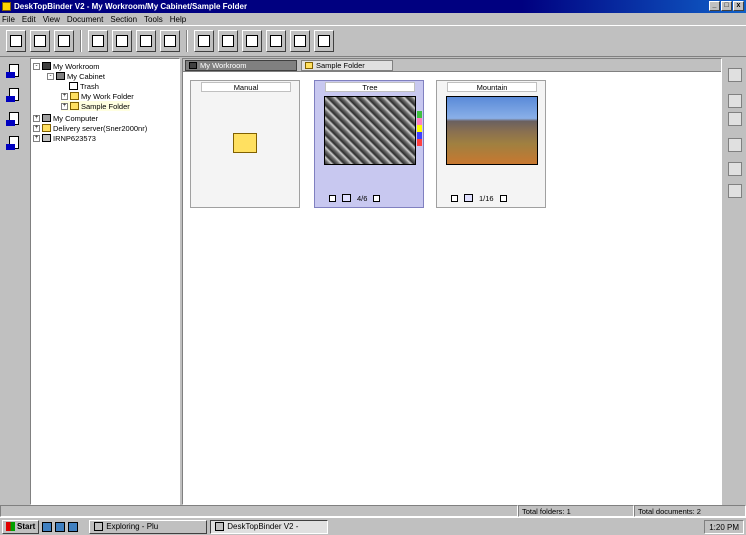 Image resolution: width=746 pixels, height=535 pixels. I want to click on binder-card-manual: Manual, so click(245, 144).